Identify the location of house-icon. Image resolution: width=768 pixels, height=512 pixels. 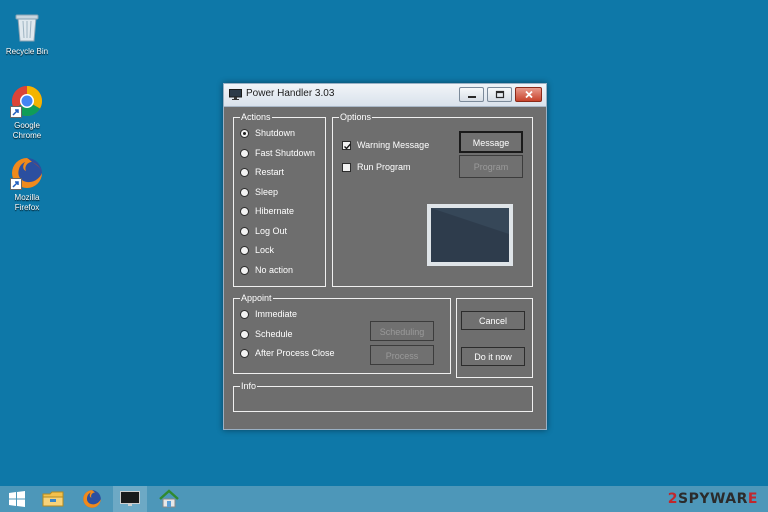
(169, 498).